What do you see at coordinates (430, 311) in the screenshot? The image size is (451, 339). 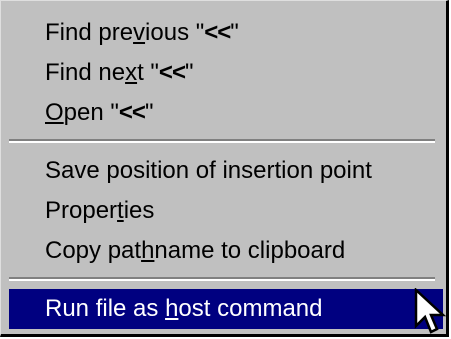 I see `arrow-pointer-icon` at bounding box center [430, 311].